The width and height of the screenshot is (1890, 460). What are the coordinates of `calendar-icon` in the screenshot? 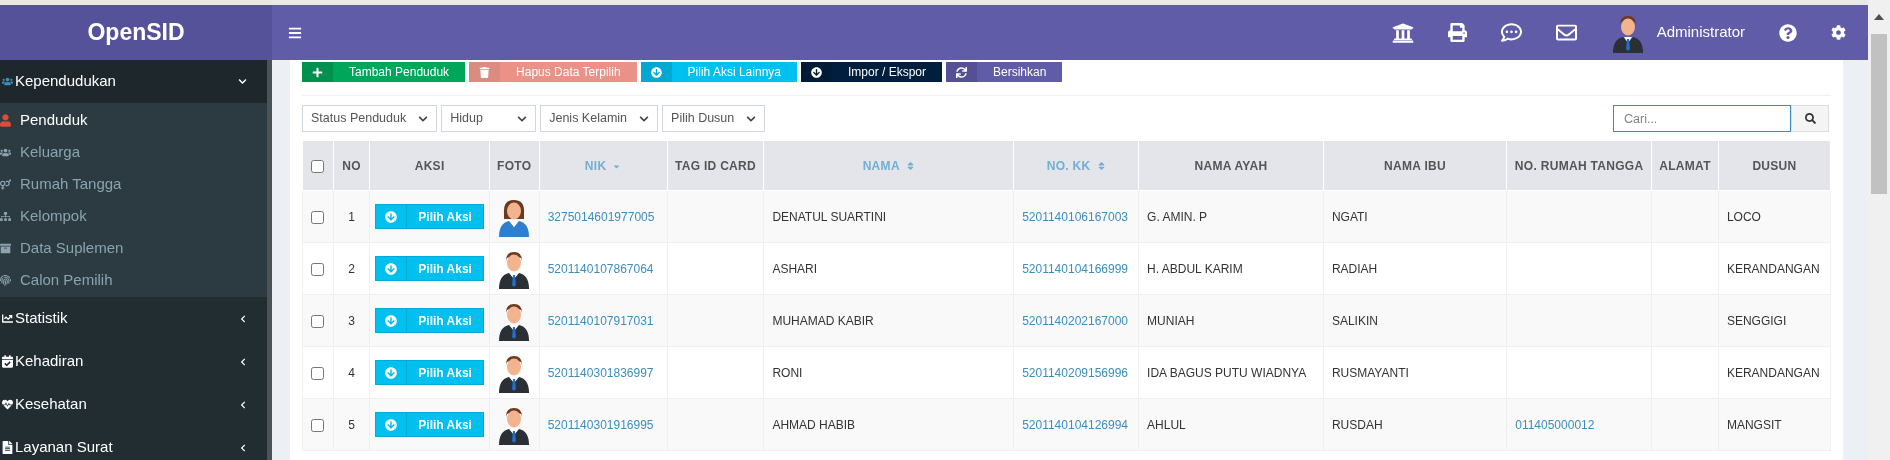 It's located at (7, 361).